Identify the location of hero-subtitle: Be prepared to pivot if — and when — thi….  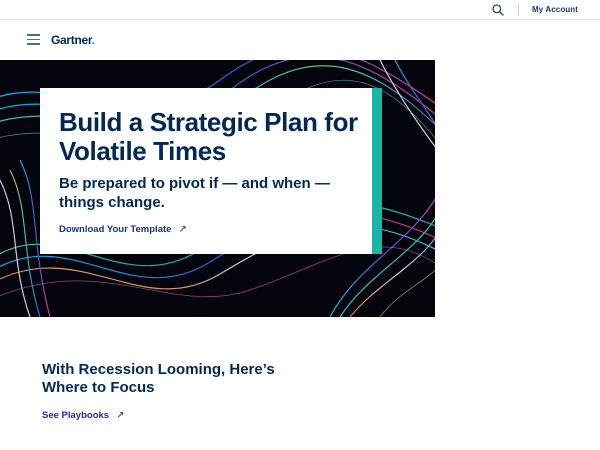
(194, 193).